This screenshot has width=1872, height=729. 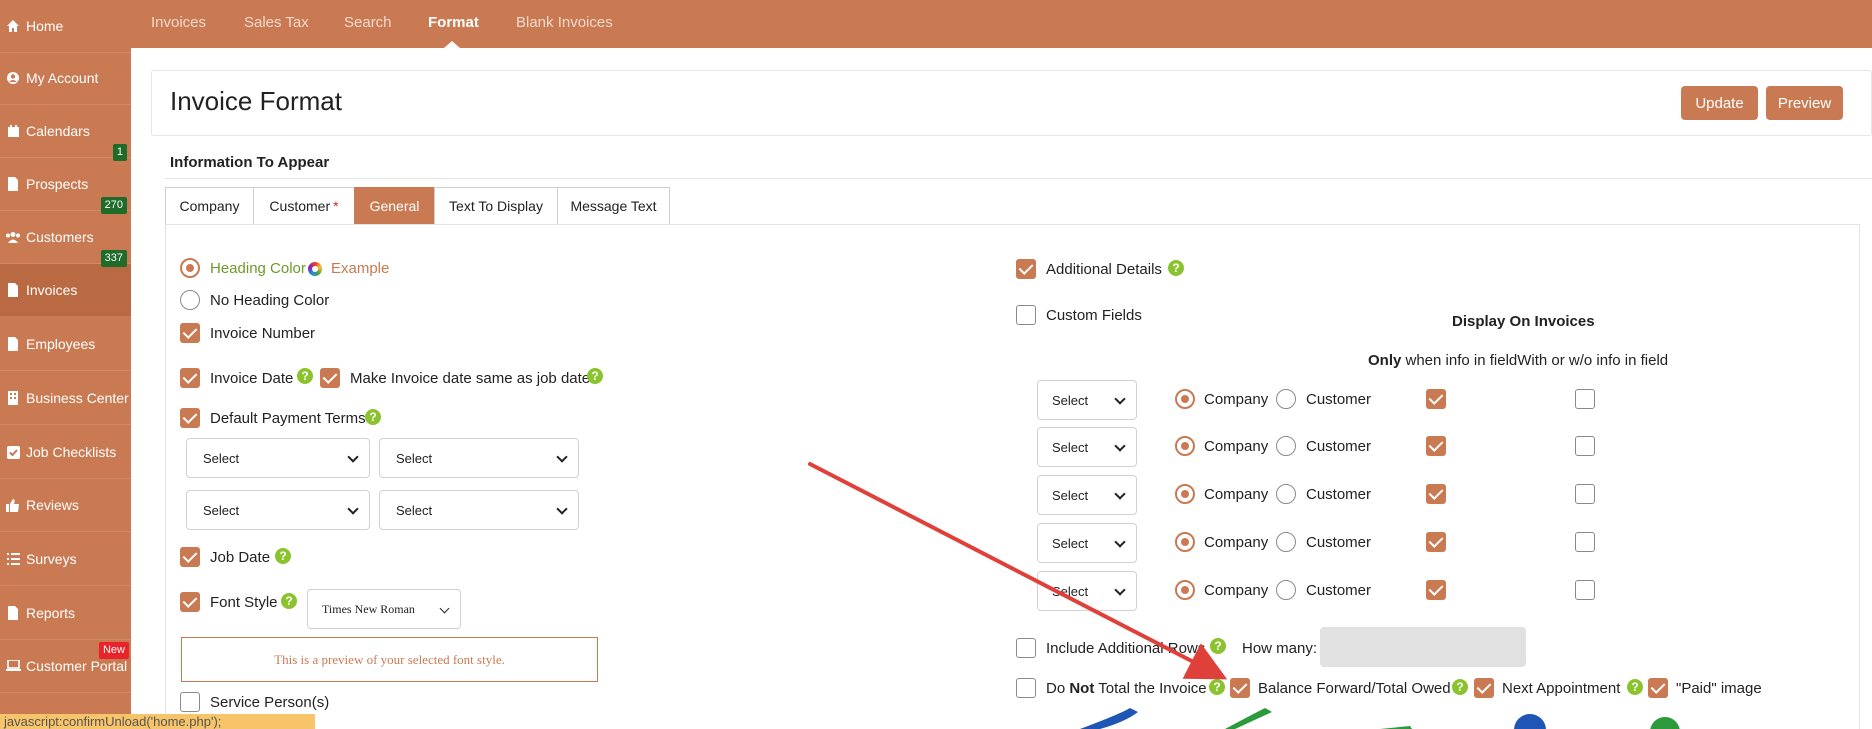 I want to click on same-as-job-date-label: Make Invoice date same as job date, so click(x=470, y=378).